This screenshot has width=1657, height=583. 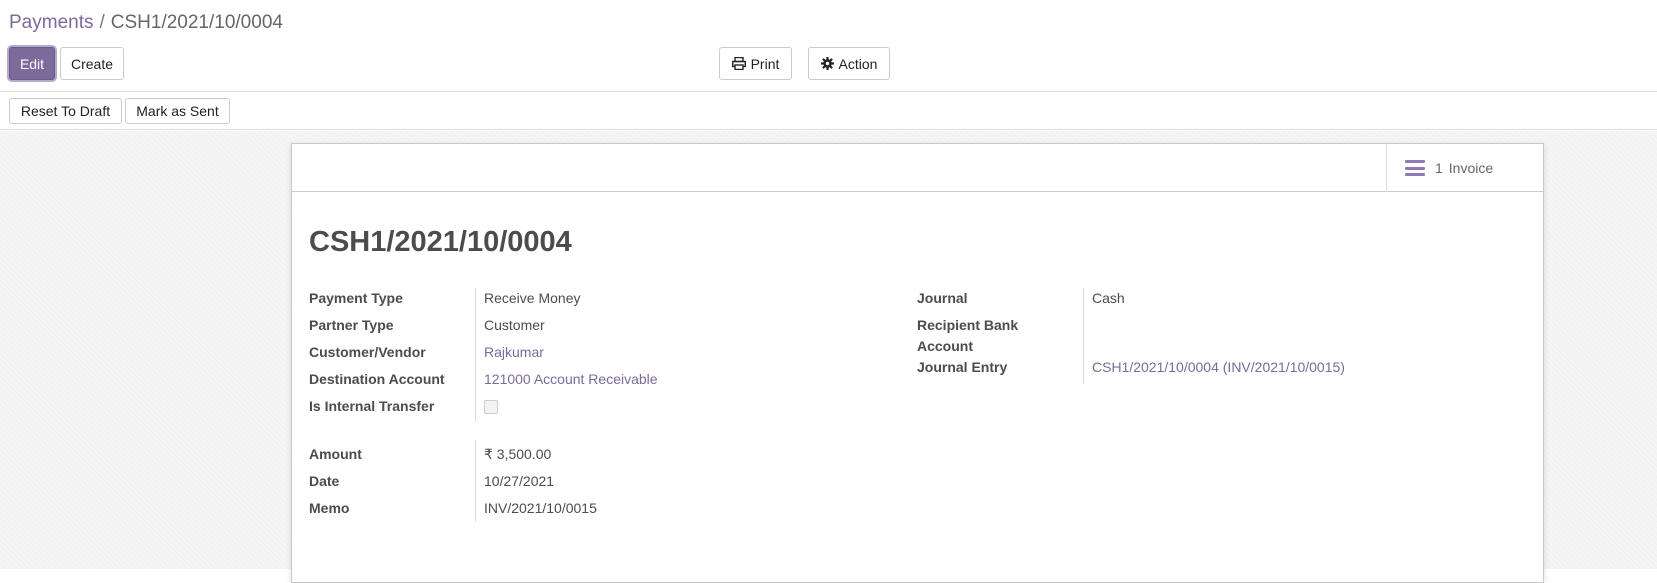 What do you see at coordinates (324, 481) in the screenshot?
I see `date-label: Date` at bounding box center [324, 481].